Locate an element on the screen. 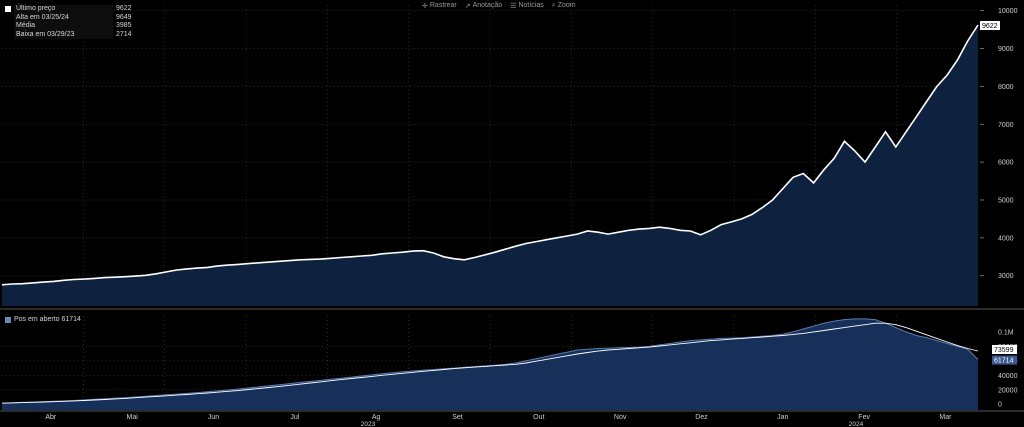 Image resolution: width=1024 pixels, height=427 pixels. annotation-label: Anotação is located at coordinates (487, 5).